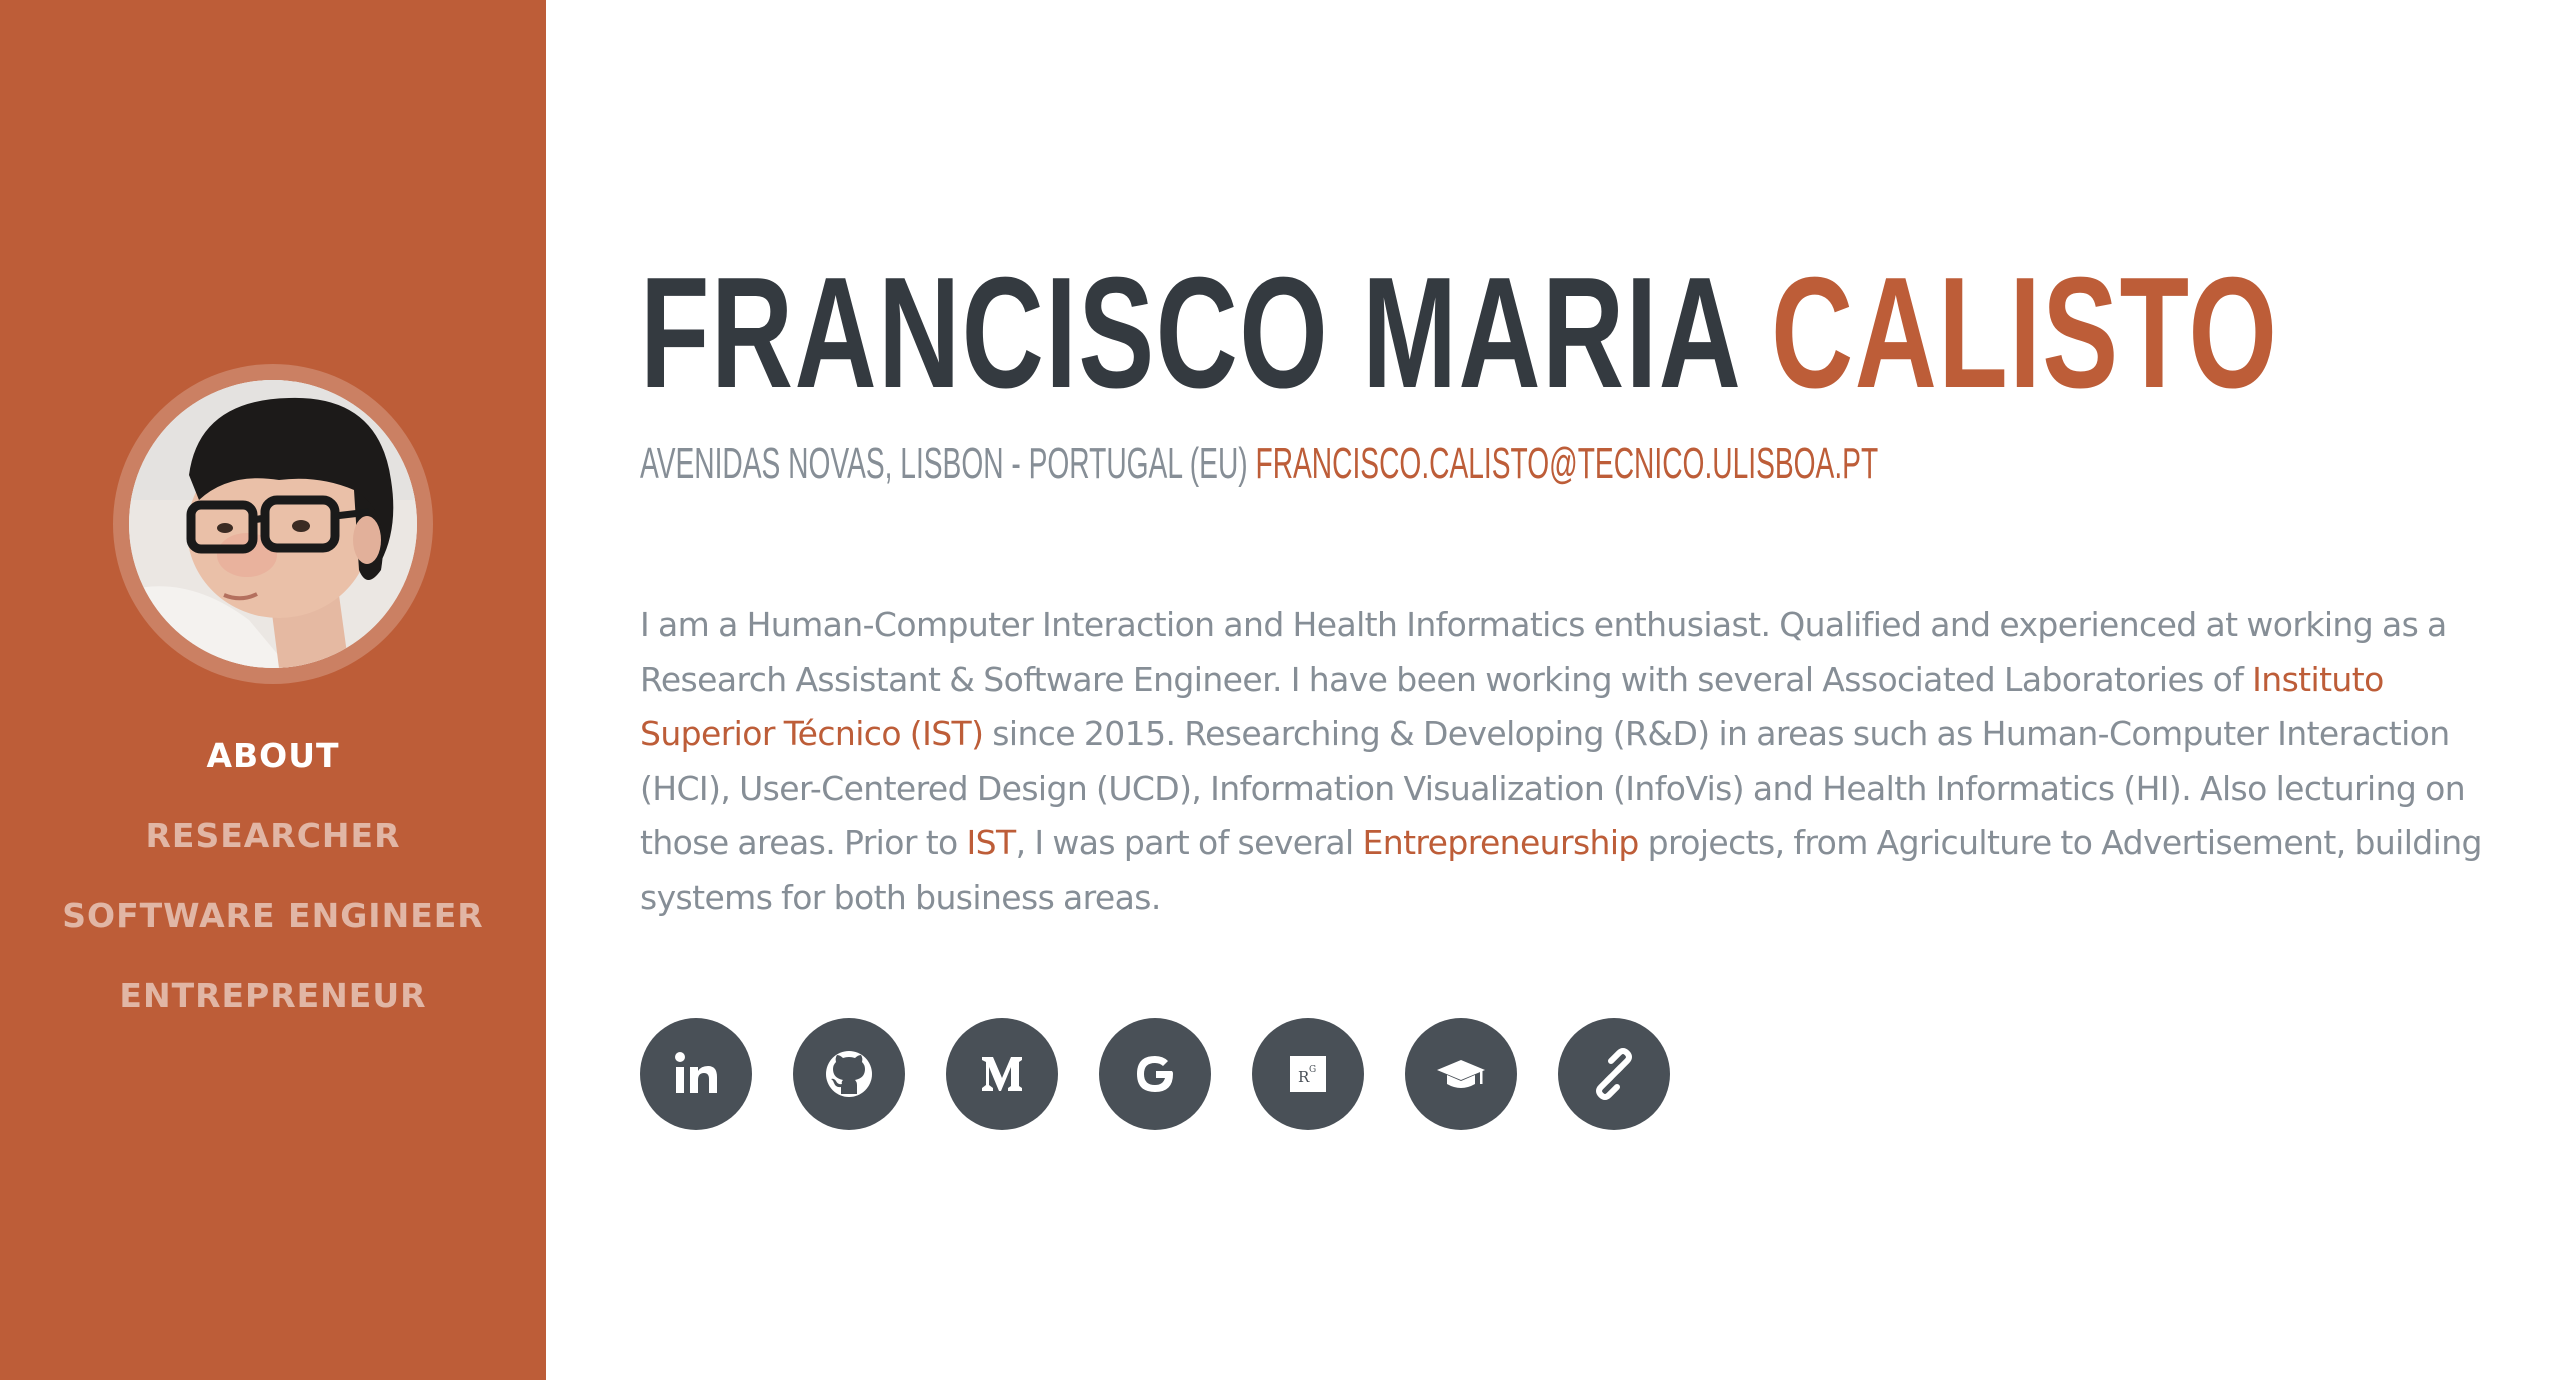 The height and width of the screenshot is (1380, 2560). I want to click on google-scholar-button, so click(1155, 1074).